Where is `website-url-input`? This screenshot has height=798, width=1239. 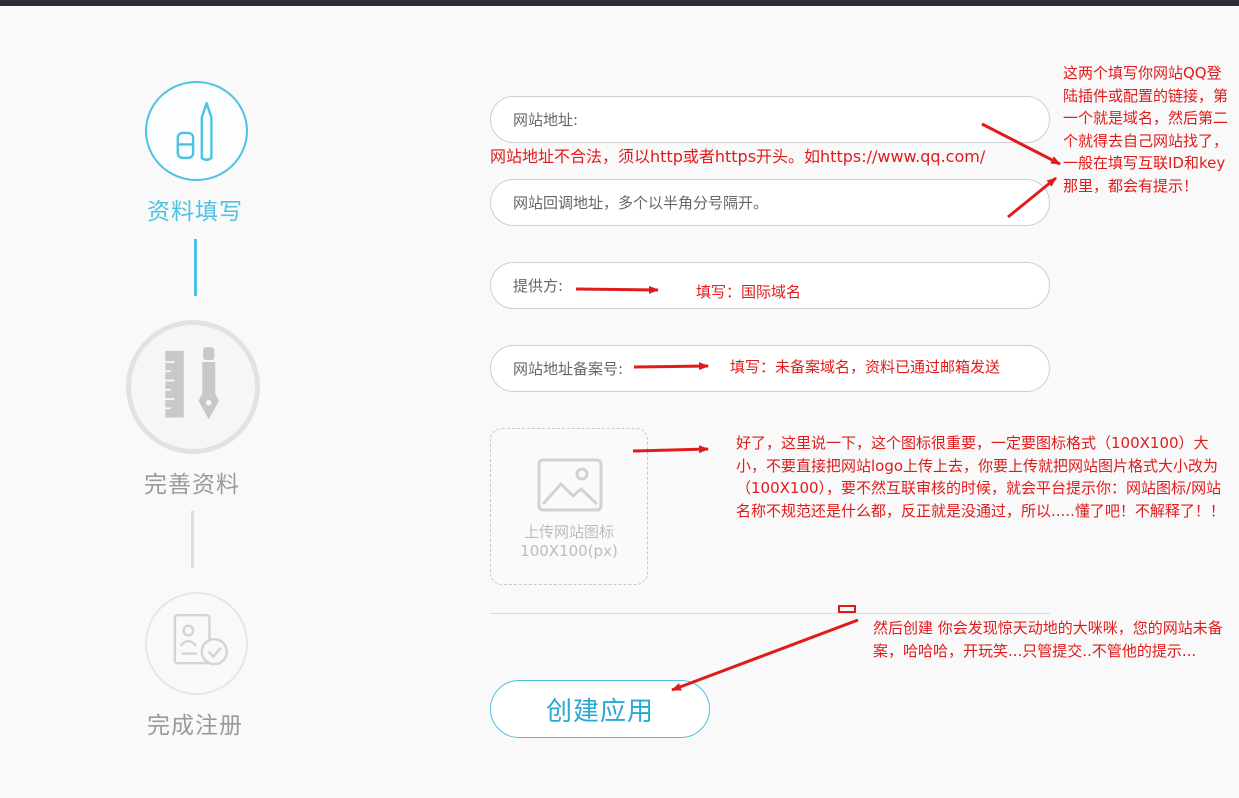 website-url-input is located at coordinates (763, 120).